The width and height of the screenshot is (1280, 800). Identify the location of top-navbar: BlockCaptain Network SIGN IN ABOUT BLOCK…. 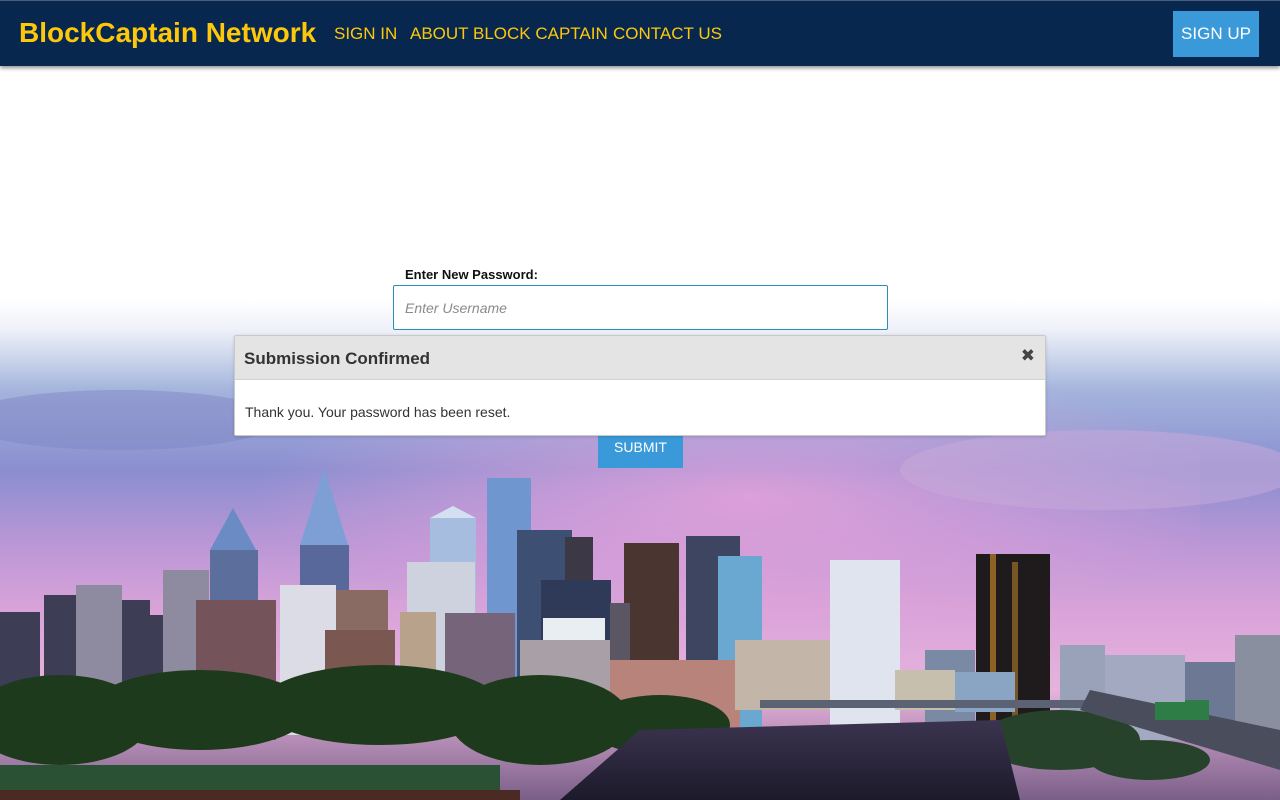
(640, 33).